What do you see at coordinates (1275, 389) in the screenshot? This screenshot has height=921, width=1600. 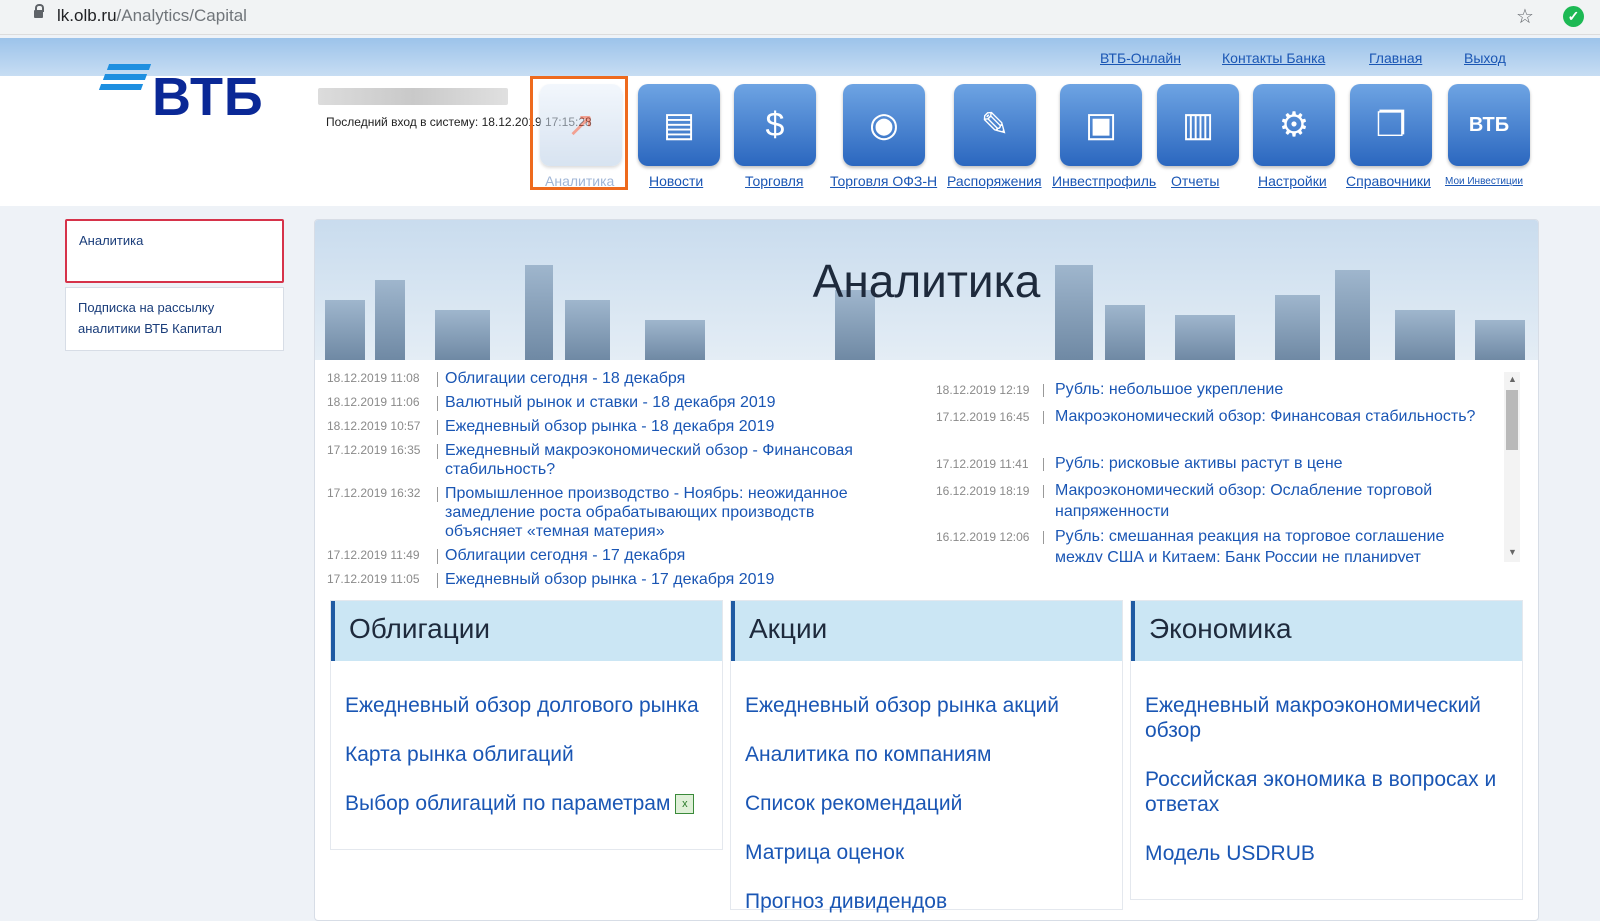 I see `news-link: Рубль: небольшое укрепление` at bounding box center [1275, 389].